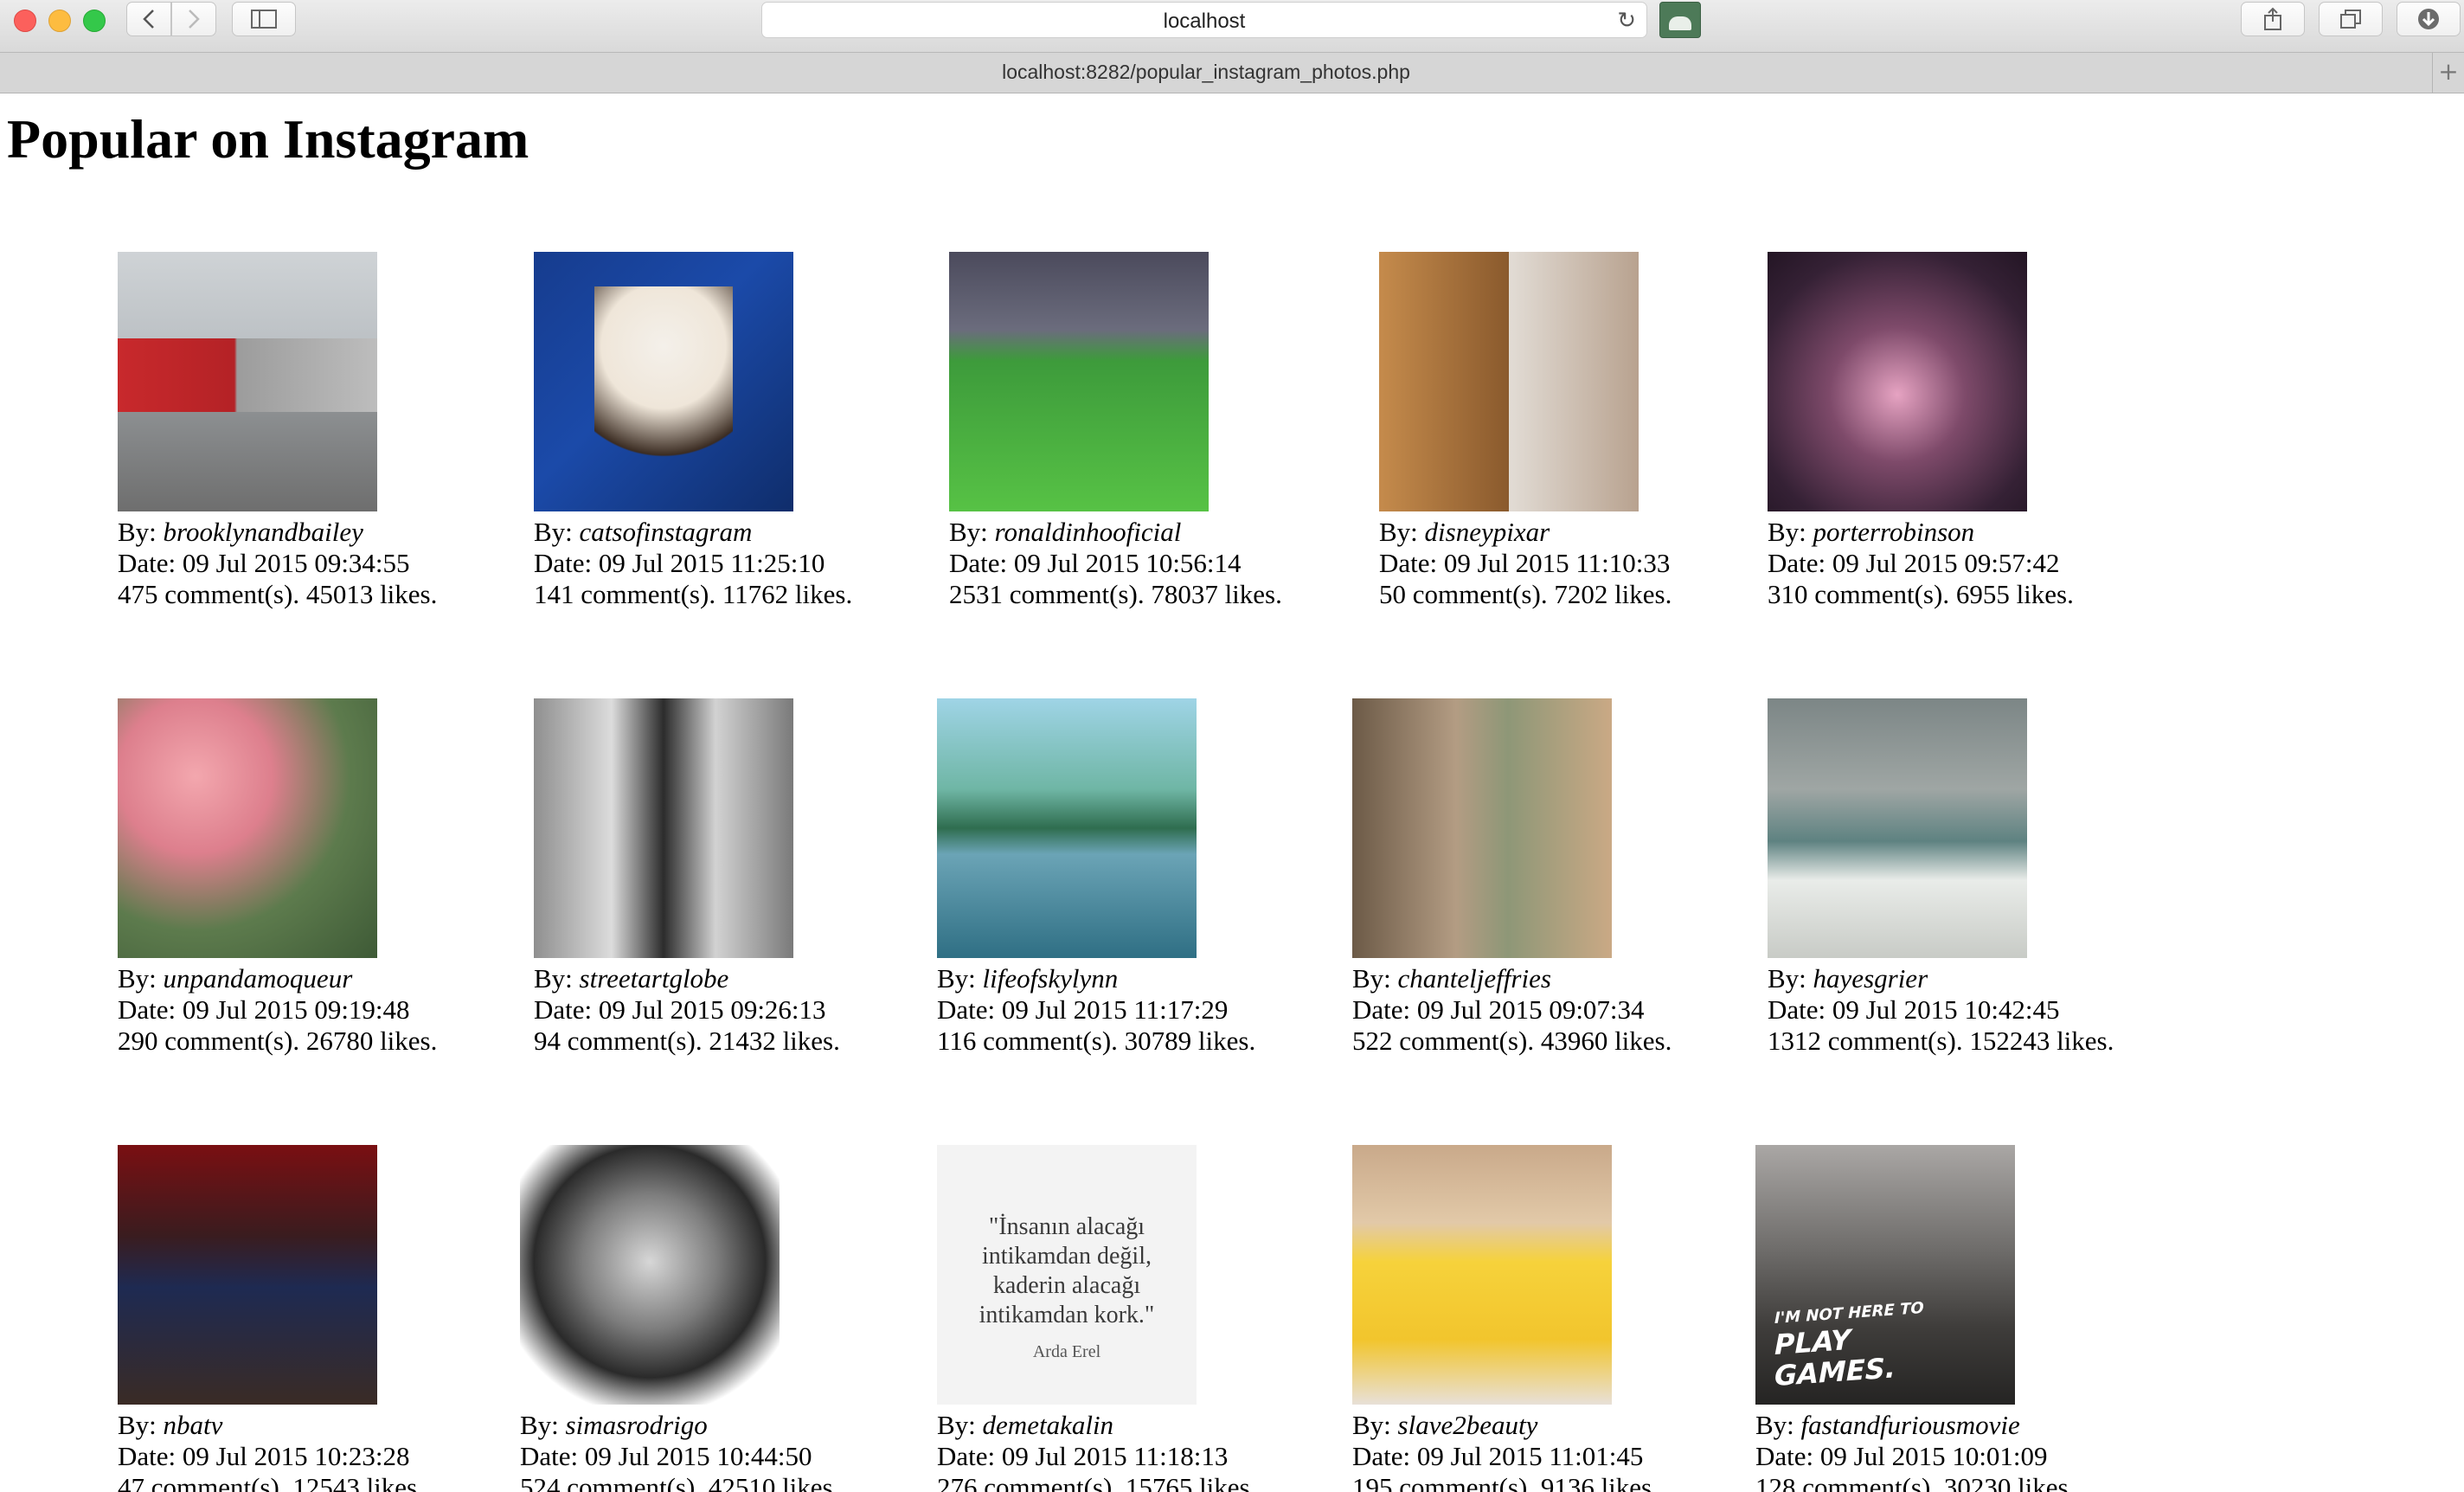  Describe the element at coordinates (776, 533) in the screenshot. I see `author-line: By: catsofinstagram` at that location.